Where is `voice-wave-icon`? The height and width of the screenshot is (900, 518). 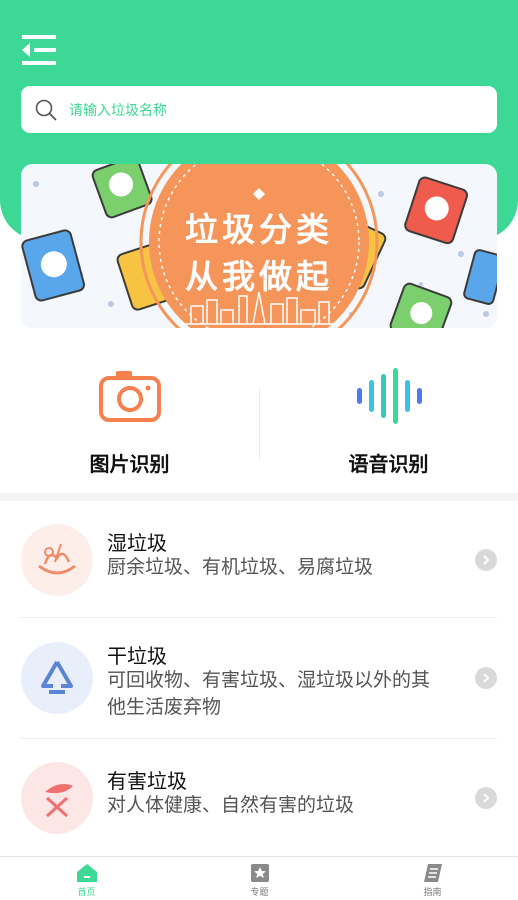
voice-wave-icon is located at coordinates (389, 396).